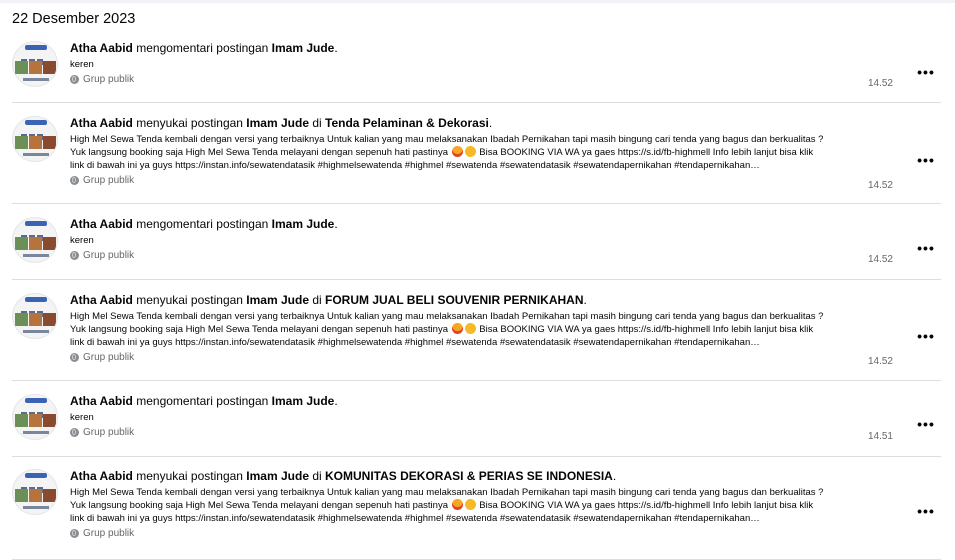 This screenshot has width=955, height=560. I want to click on group-name: Tenda Pelaminan & Dekorasi, so click(407, 123).